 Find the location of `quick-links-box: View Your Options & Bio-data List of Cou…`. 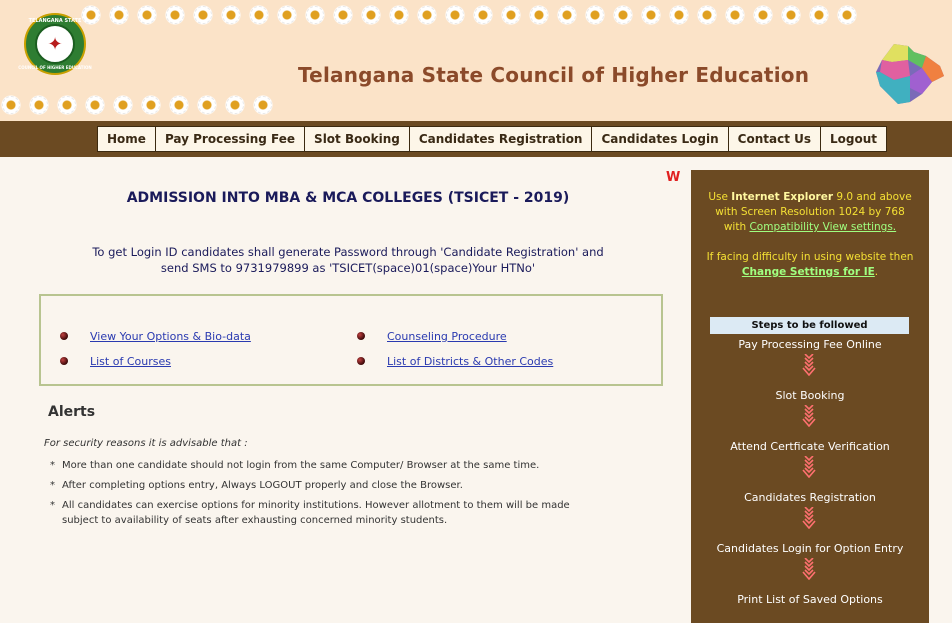

quick-links-box: View Your Options & Bio-data List of Cou… is located at coordinates (351, 340).